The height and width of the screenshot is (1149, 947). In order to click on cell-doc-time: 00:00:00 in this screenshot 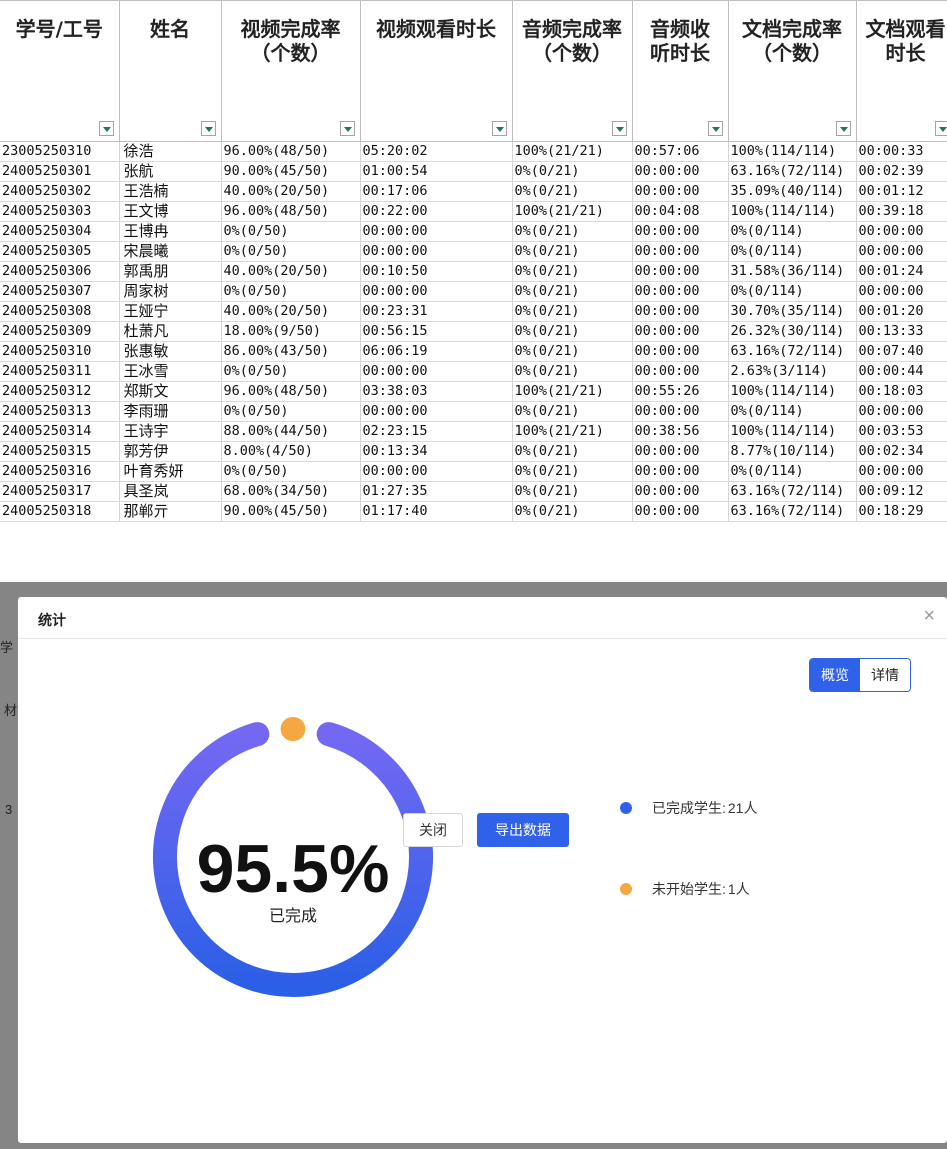, I will do `click(901, 411)`.